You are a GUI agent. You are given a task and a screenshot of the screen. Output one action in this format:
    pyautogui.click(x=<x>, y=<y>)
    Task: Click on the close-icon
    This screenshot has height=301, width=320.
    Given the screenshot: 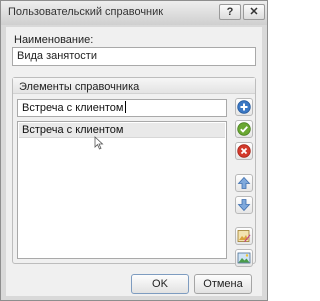 What is the action you would take?
    pyautogui.click(x=244, y=151)
    